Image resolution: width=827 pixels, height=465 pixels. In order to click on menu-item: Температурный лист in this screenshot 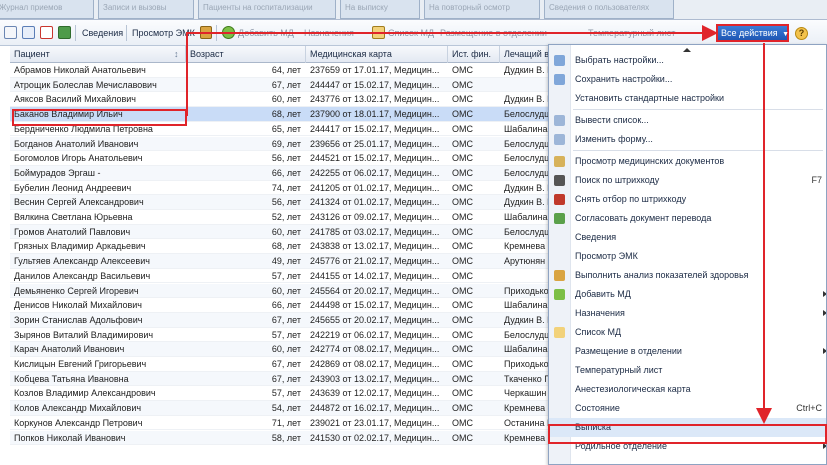, I will do `click(687, 370)`.